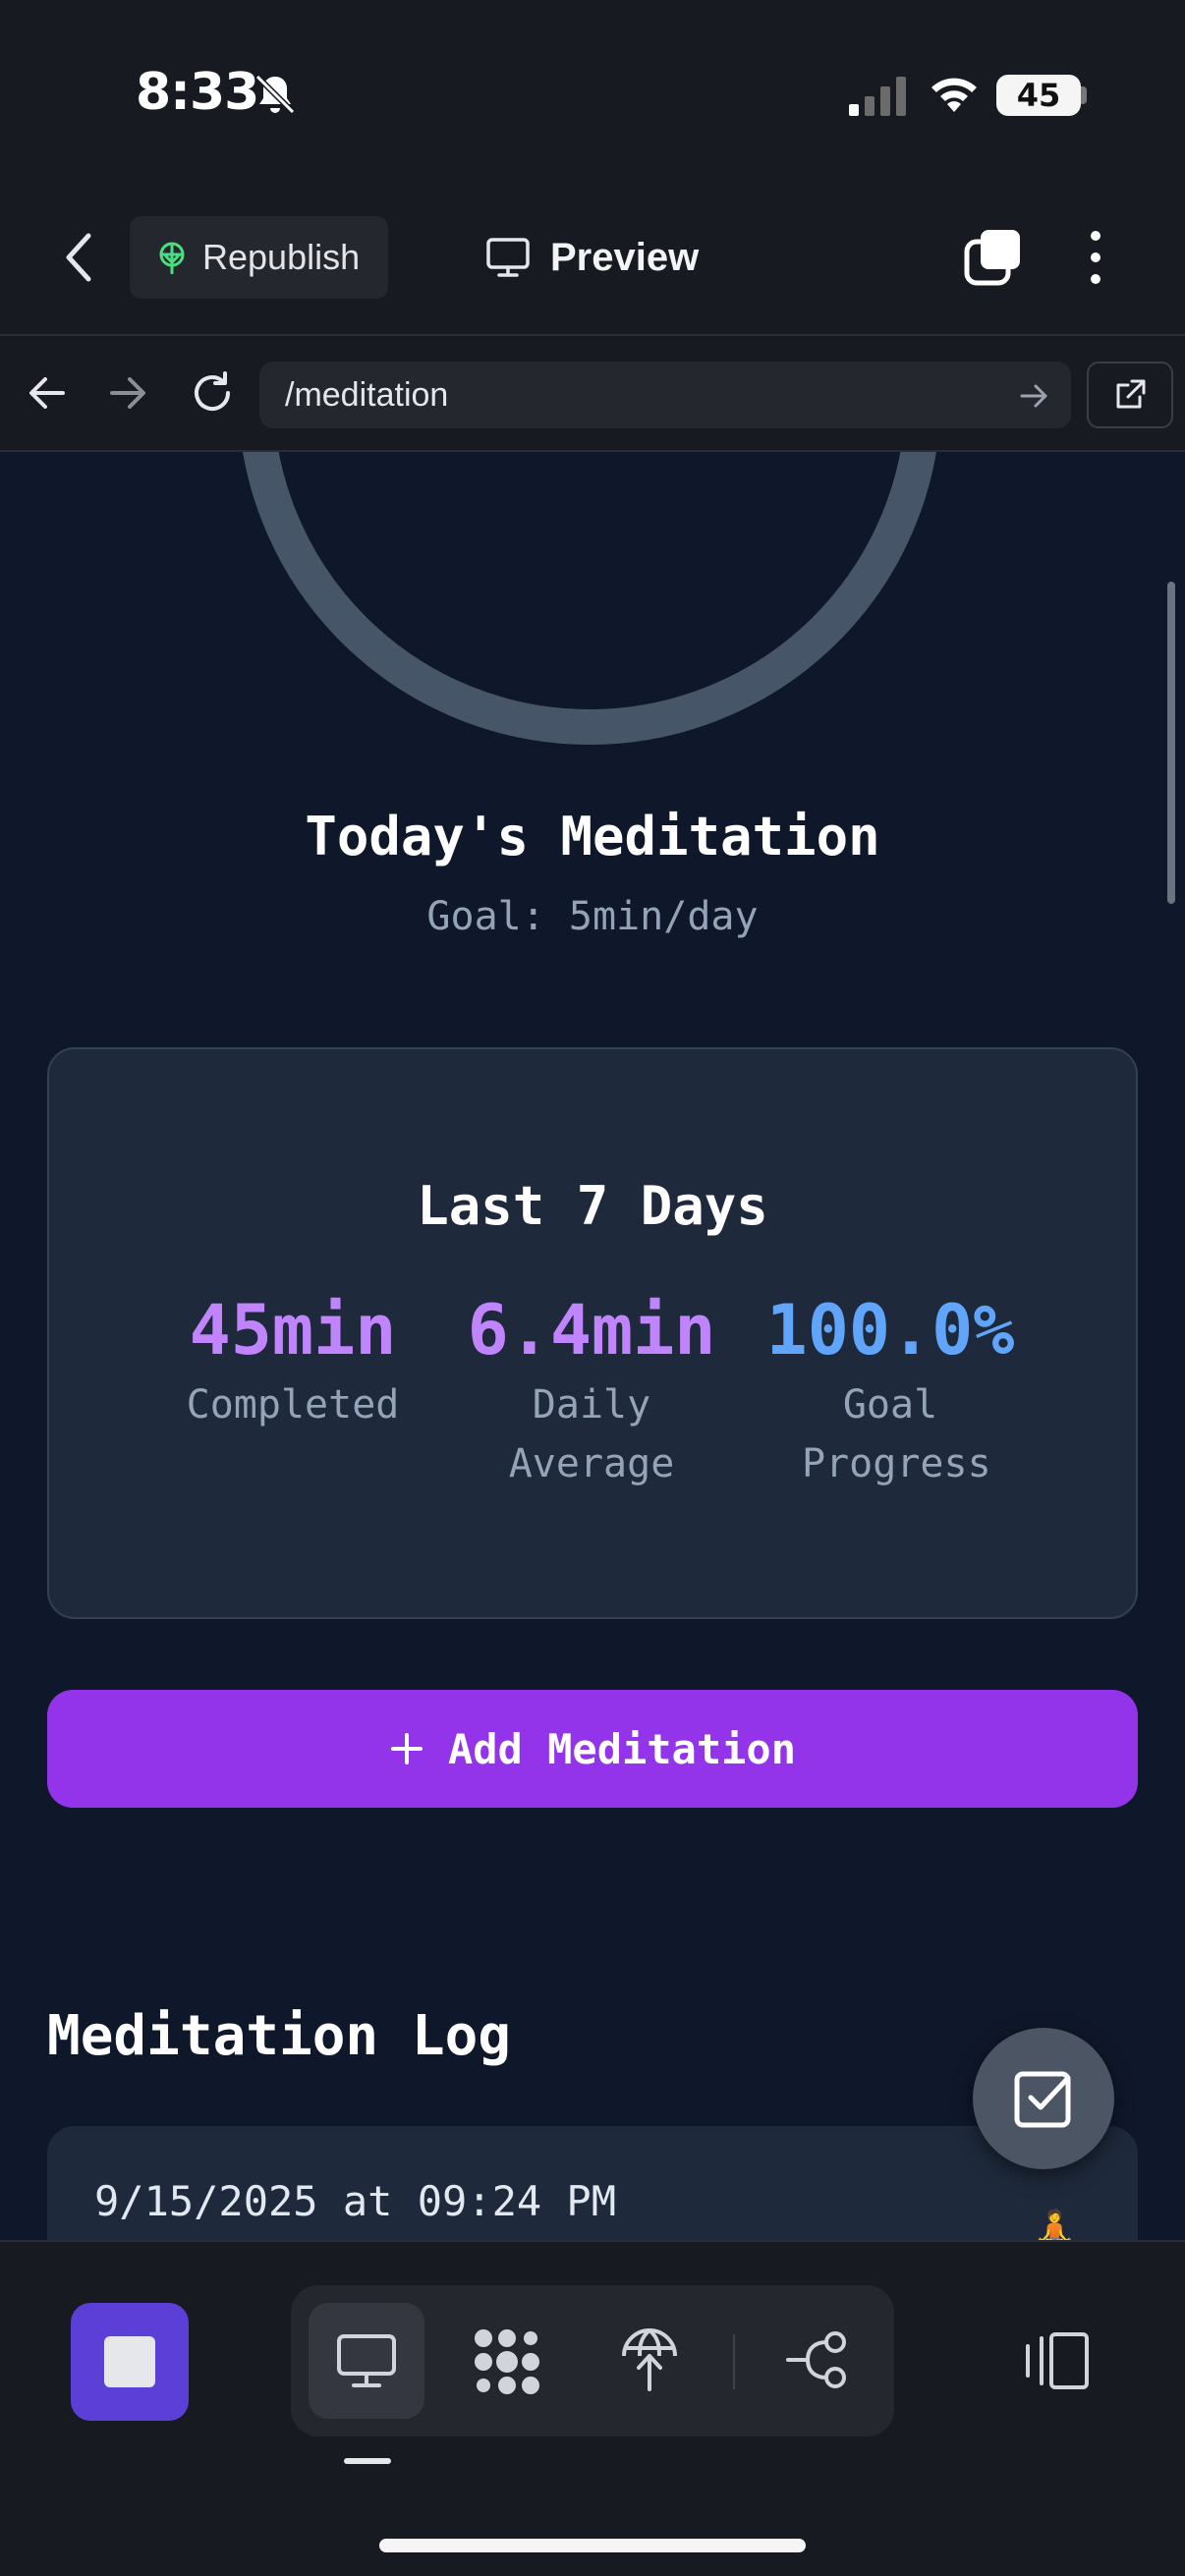 The width and height of the screenshot is (1185, 2576). Describe the element at coordinates (367, 394) in the screenshot. I see `url-text: /meditation` at that location.